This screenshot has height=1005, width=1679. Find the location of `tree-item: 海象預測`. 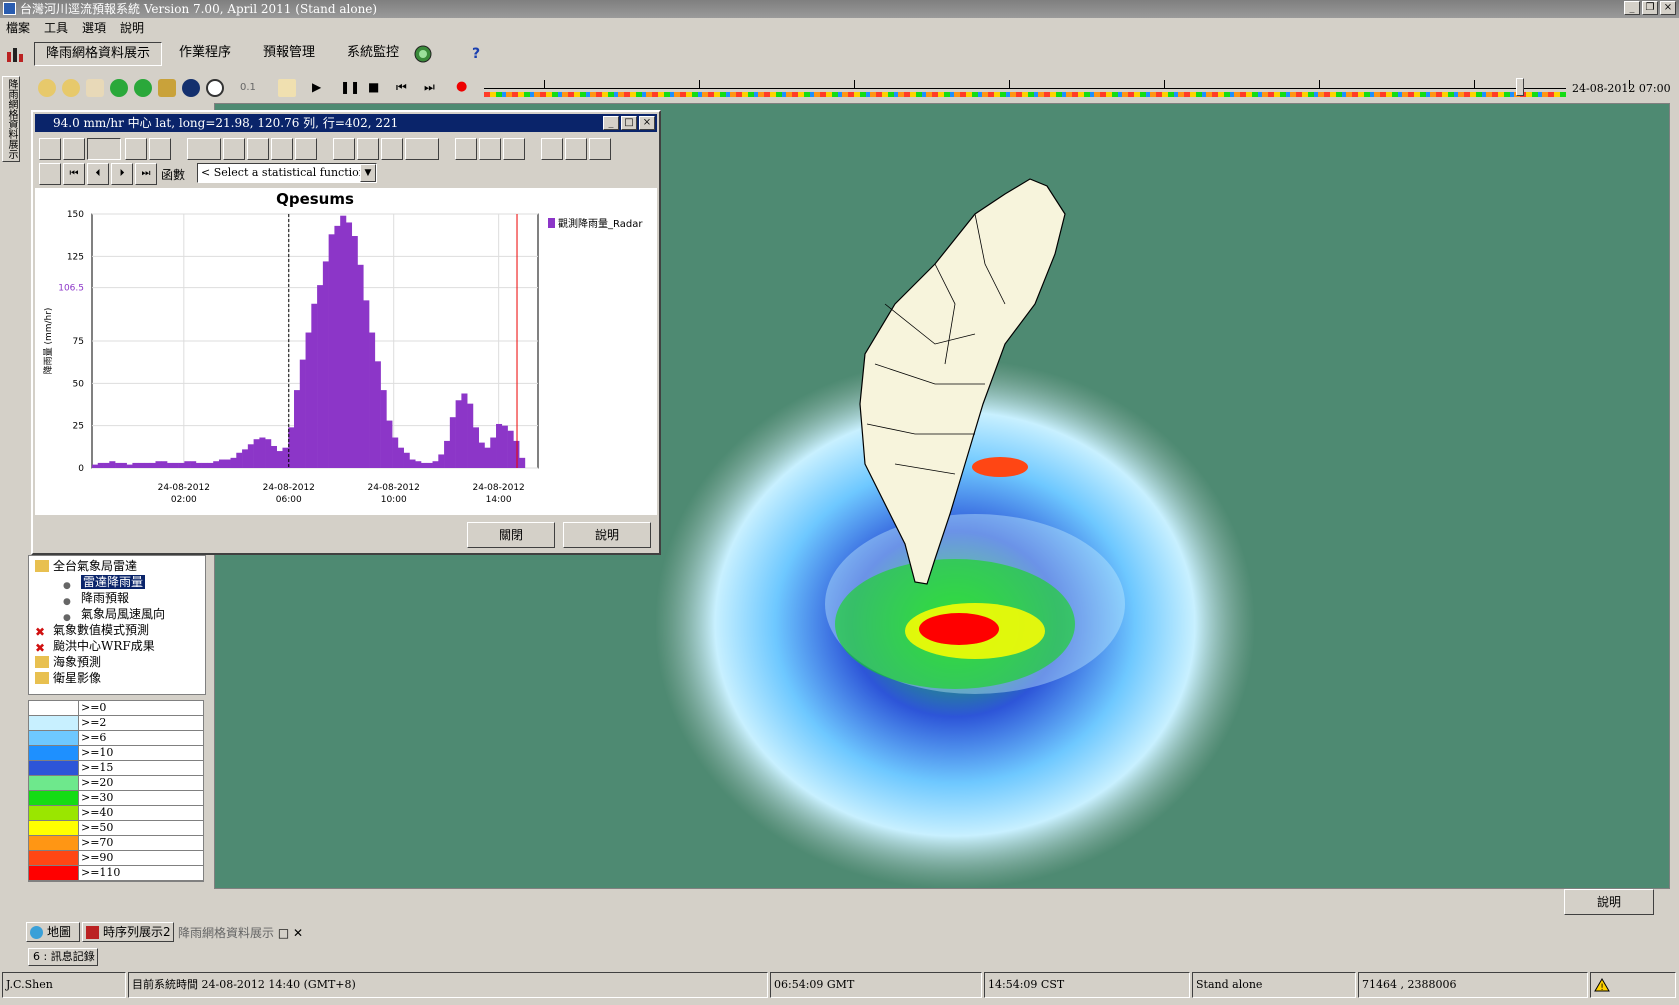

tree-item: 海象預測 is located at coordinates (68, 662).